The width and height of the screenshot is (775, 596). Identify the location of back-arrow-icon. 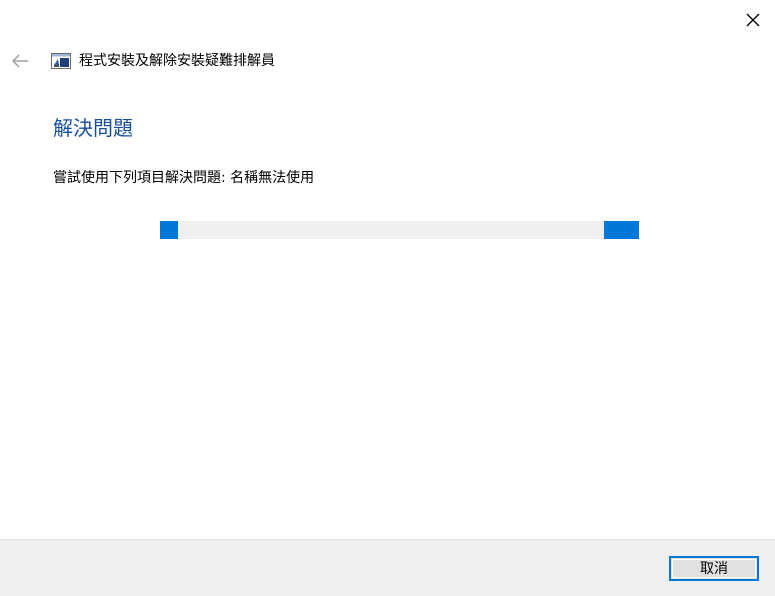
(19, 61).